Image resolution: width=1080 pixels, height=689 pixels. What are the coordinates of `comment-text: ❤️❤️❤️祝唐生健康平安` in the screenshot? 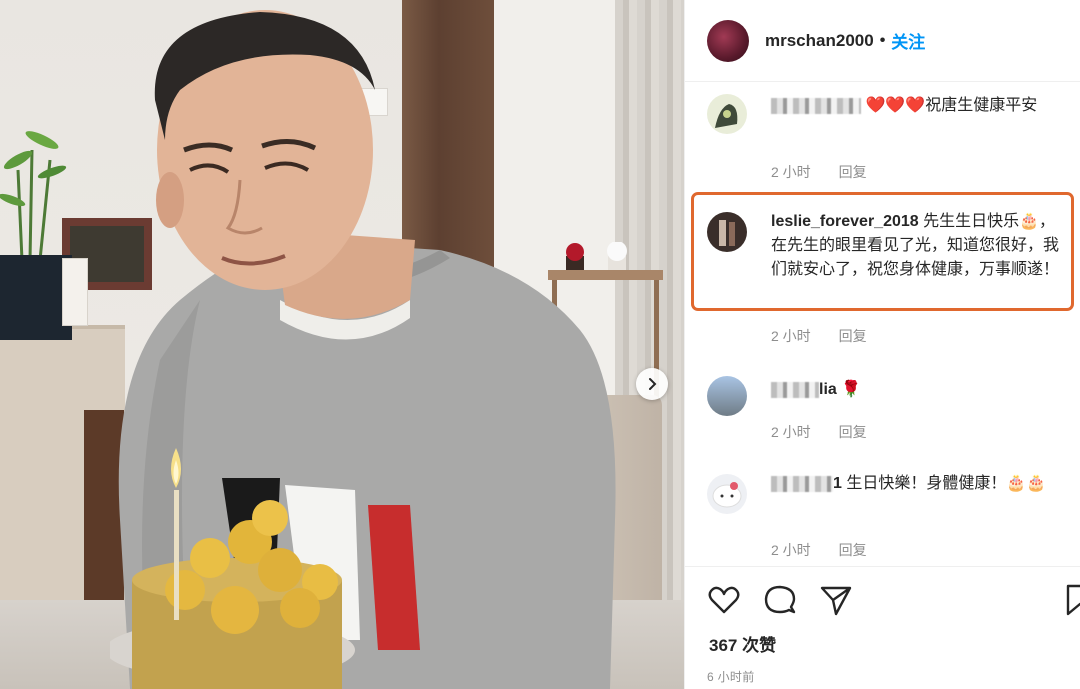 It's located at (919, 106).